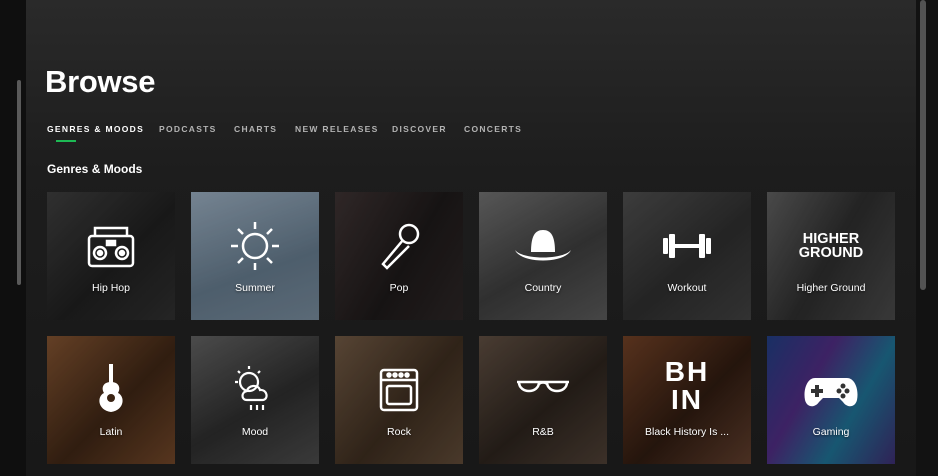 The height and width of the screenshot is (476, 938). What do you see at coordinates (831, 239) in the screenshot?
I see `logo-line: HIGHER` at bounding box center [831, 239].